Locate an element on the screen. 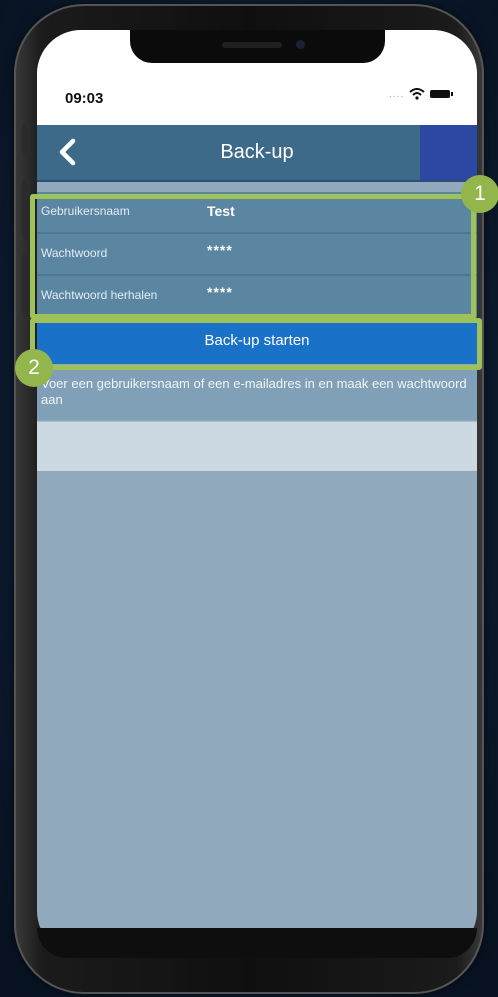  nav-bar: Back-up is located at coordinates (257, 153).